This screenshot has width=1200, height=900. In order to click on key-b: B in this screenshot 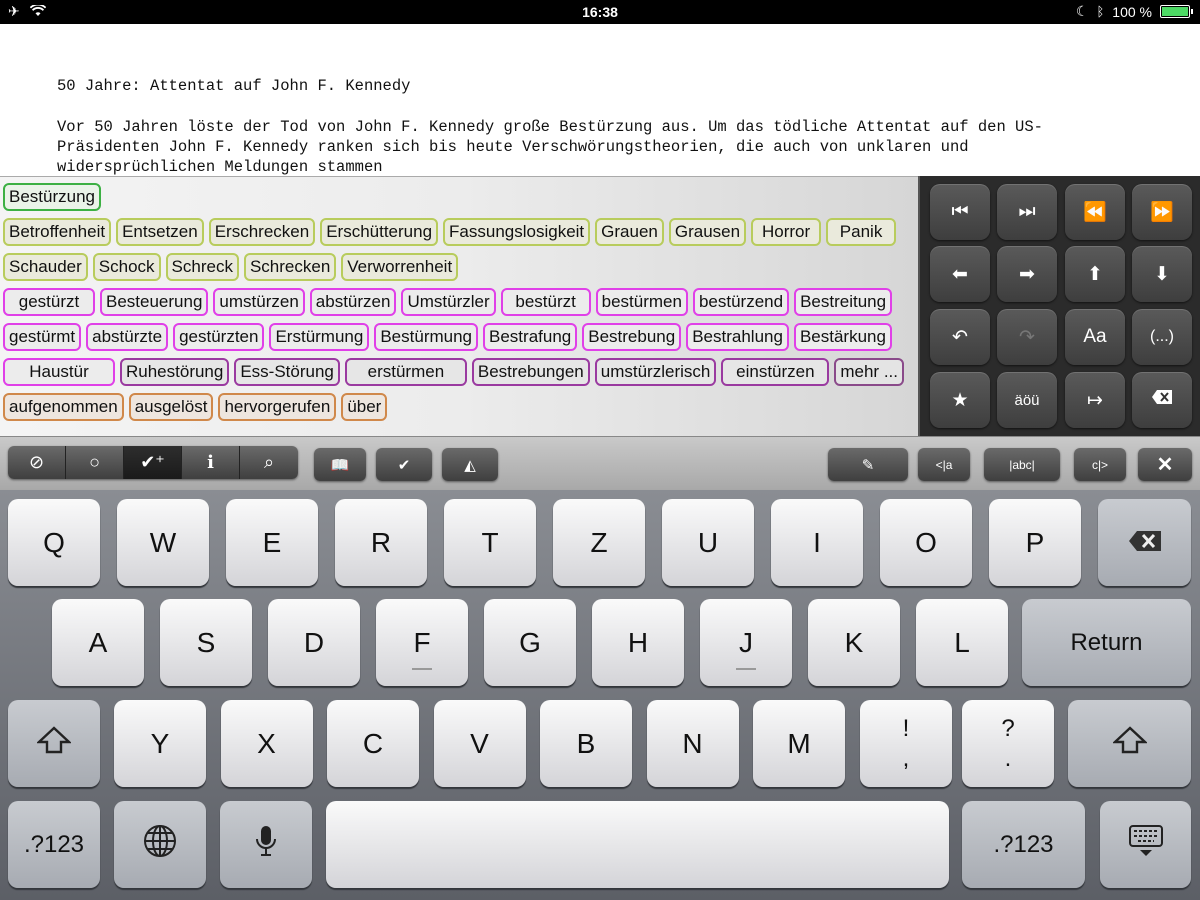, I will do `click(586, 743)`.